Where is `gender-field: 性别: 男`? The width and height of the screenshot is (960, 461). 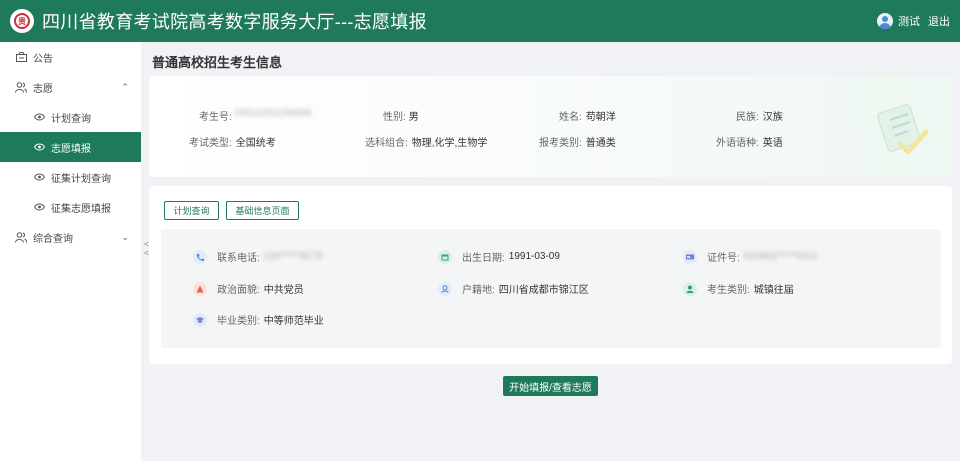 gender-field: 性别: 男 is located at coordinates (401, 115).